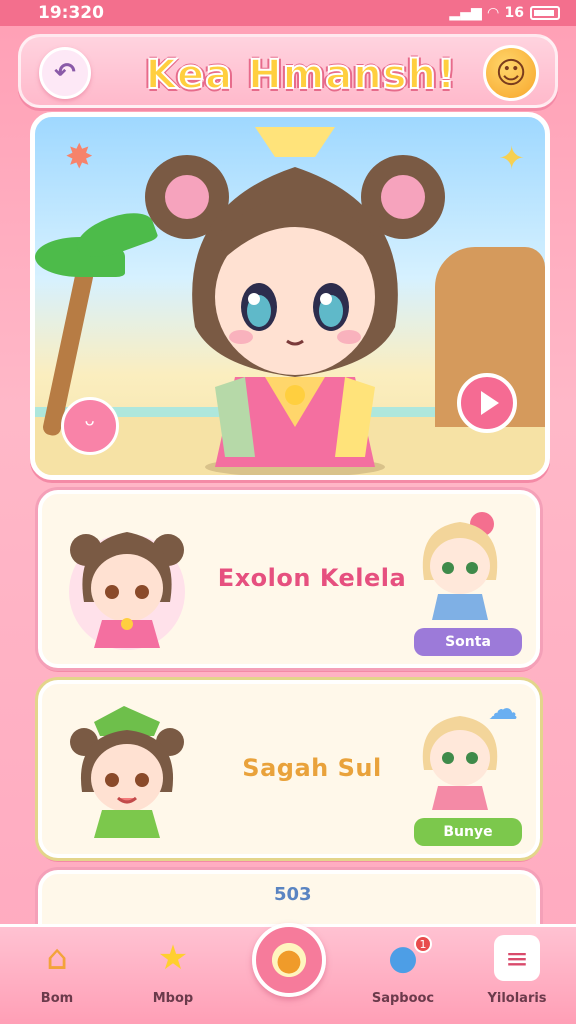 This screenshot has width=576, height=1024. I want to click on profile-smile-button: ☺, so click(511, 73).